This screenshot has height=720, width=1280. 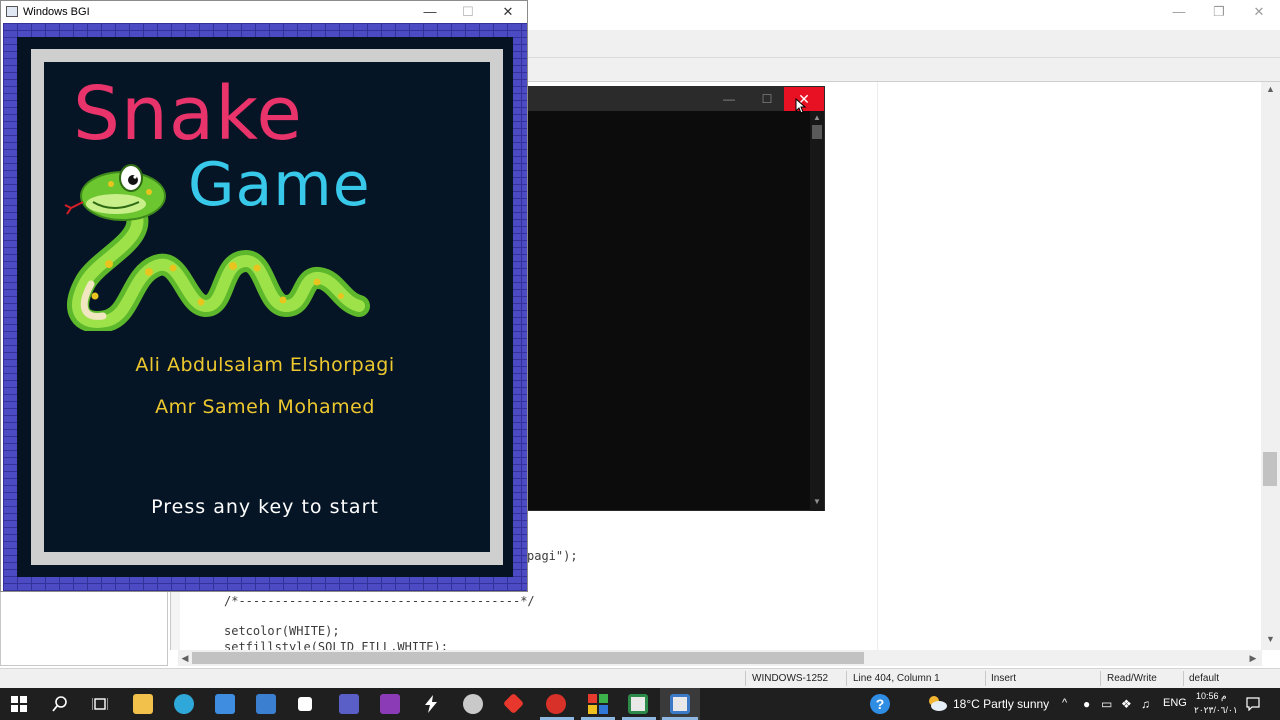 I want to click on clock-time: 10:56 م, so click(x=1211, y=696).